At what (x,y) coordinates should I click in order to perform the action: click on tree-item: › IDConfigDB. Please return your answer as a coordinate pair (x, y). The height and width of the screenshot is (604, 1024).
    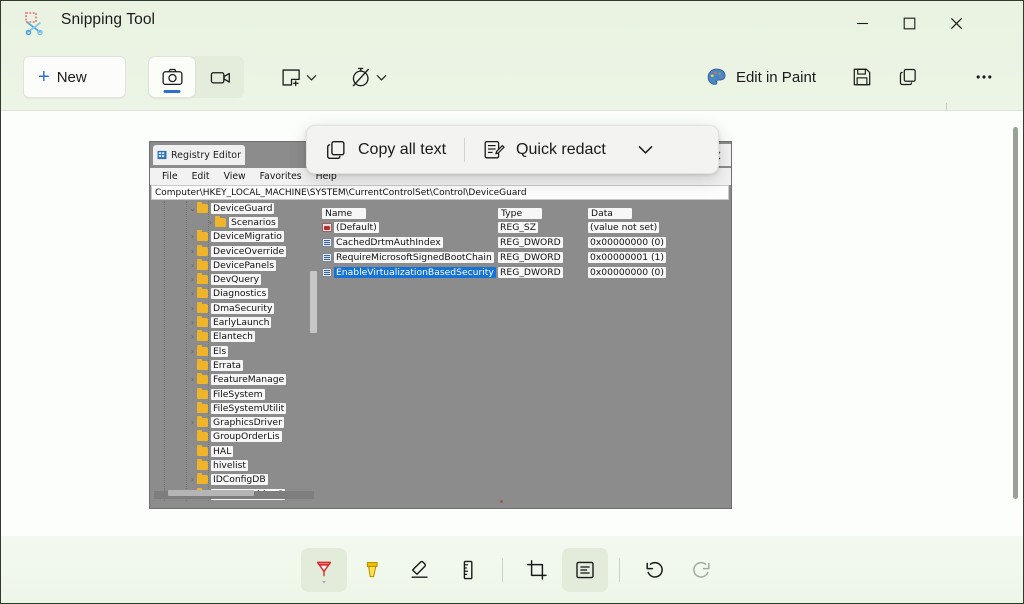
    Looking at the image, I should click on (235, 480).